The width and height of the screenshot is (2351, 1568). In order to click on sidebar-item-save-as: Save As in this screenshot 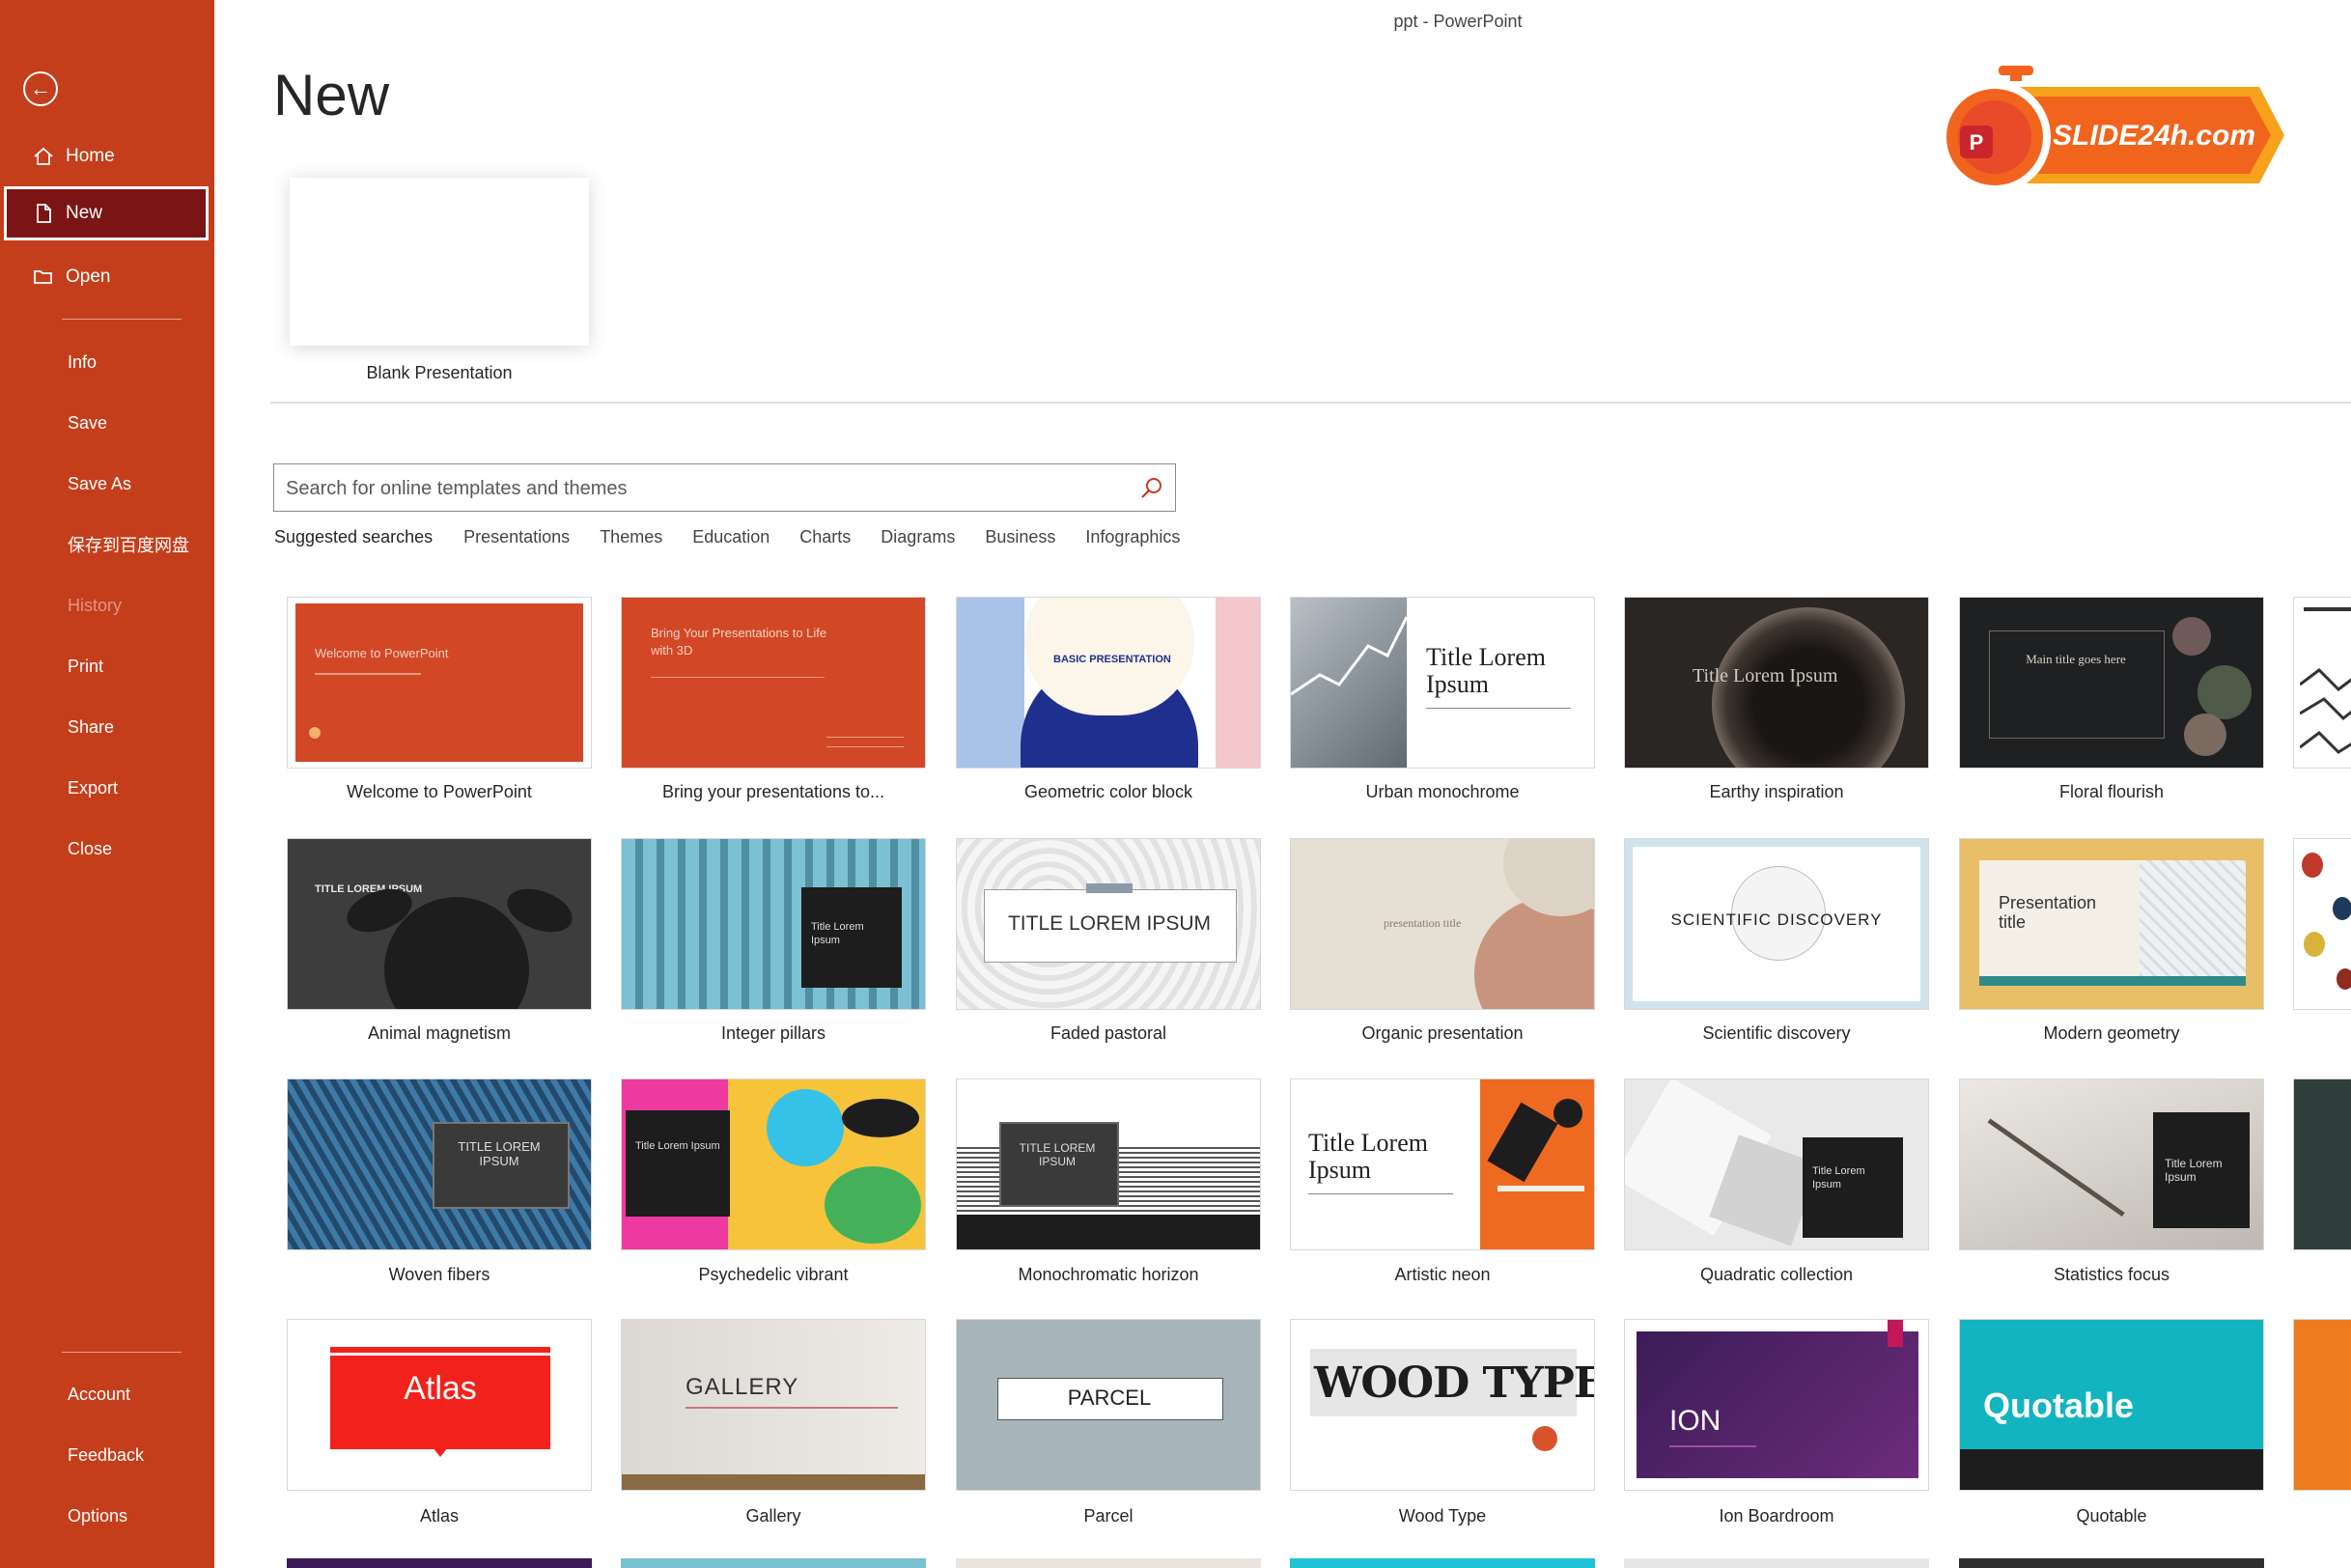, I will do `click(106, 484)`.